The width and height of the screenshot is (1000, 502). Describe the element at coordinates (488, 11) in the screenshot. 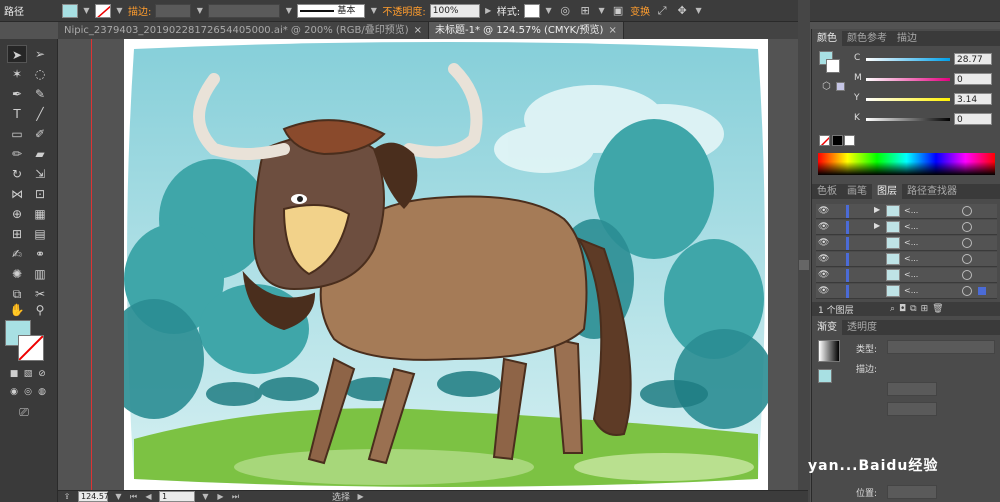

I see `chevron-right-icon: ▶` at that location.